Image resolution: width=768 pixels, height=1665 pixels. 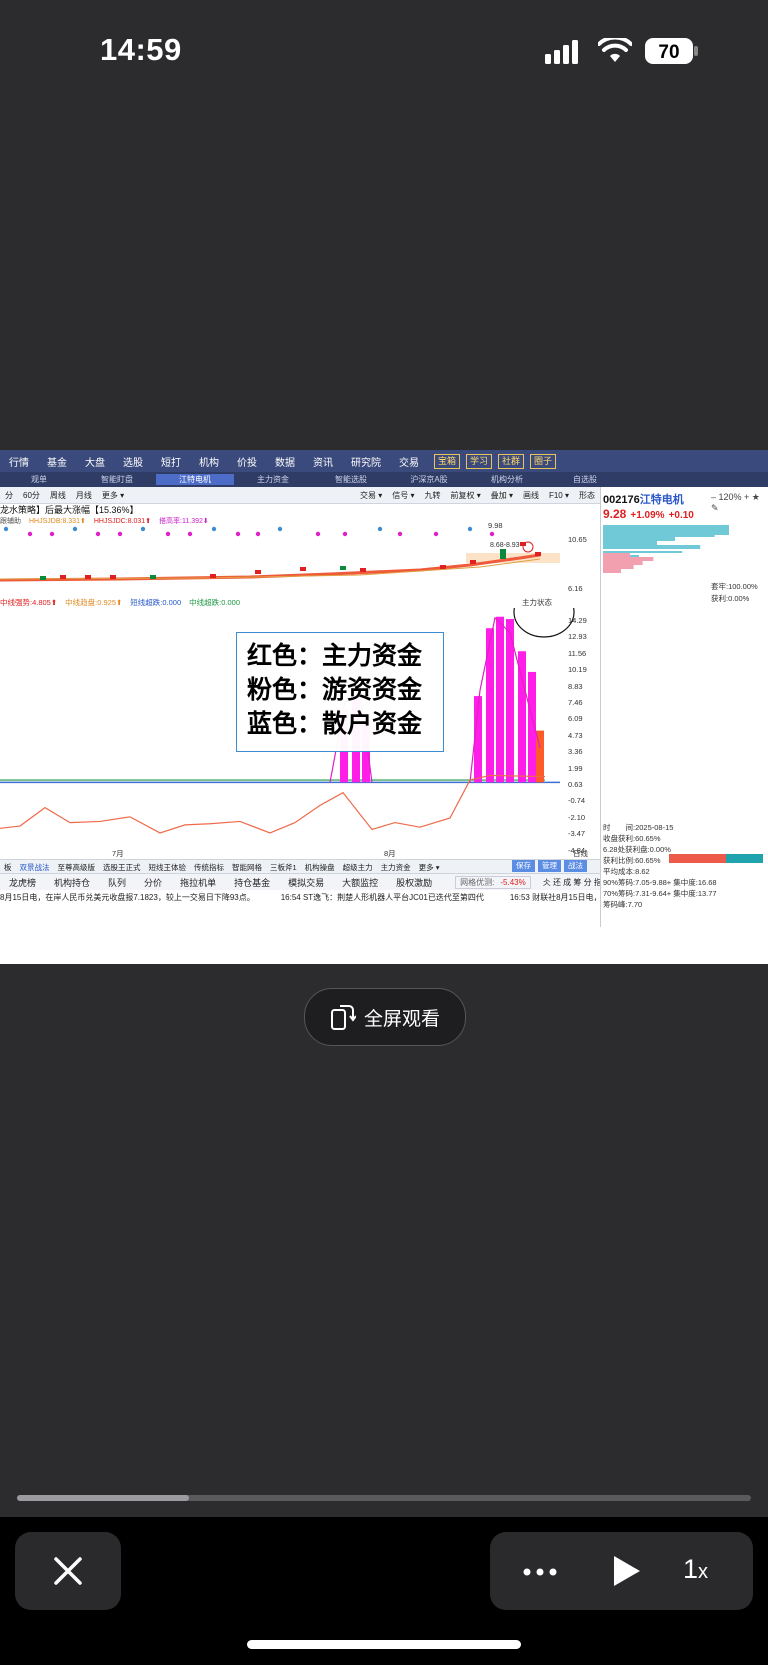 I want to click on function-item: 龙虎榜, so click(x=22, y=882).